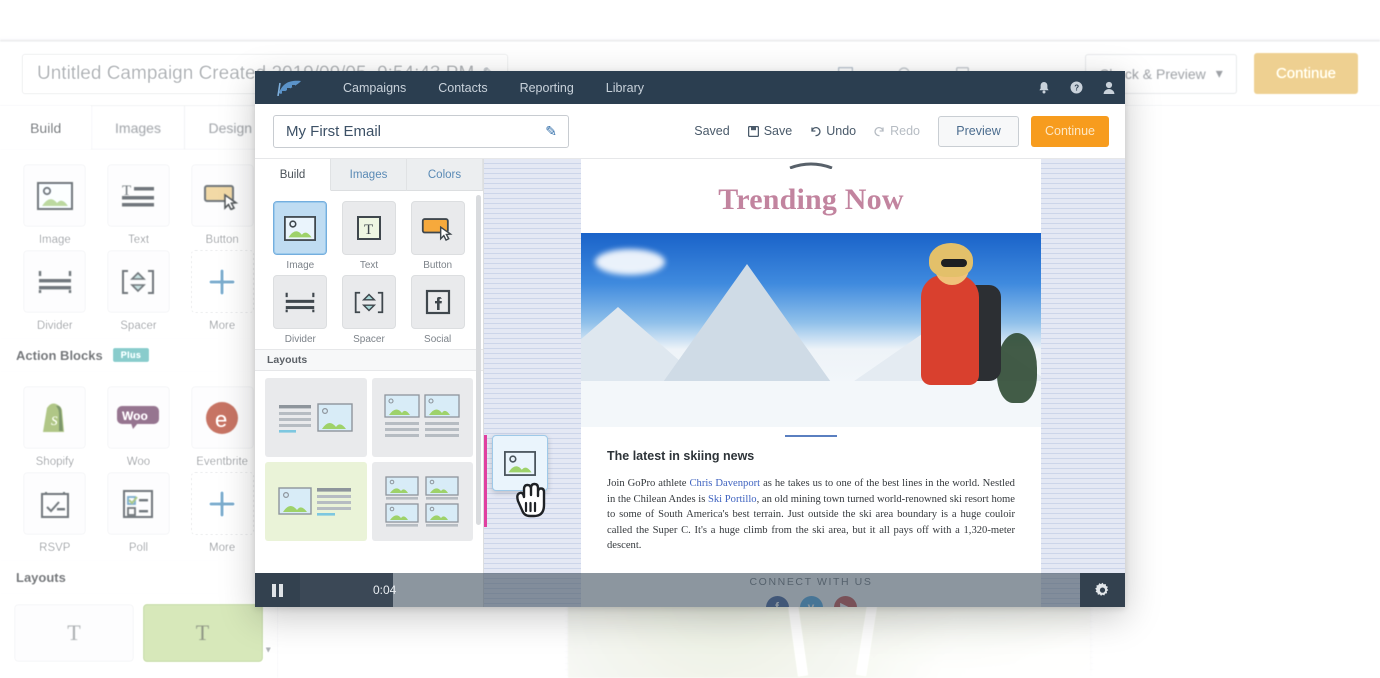 The width and height of the screenshot is (1380, 678). What do you see at coordinates (222, 281) in the screenshot?
I see `plus-icon` at bounding box center [222, 281].